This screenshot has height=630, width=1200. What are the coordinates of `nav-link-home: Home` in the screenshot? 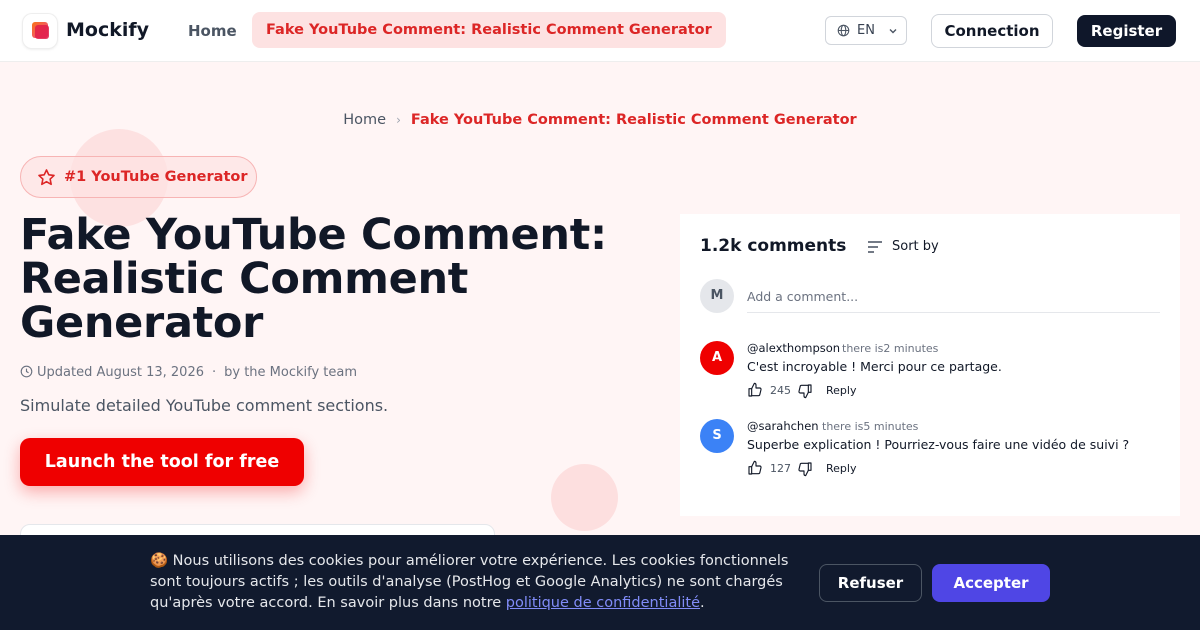 It's located at (212, 31).